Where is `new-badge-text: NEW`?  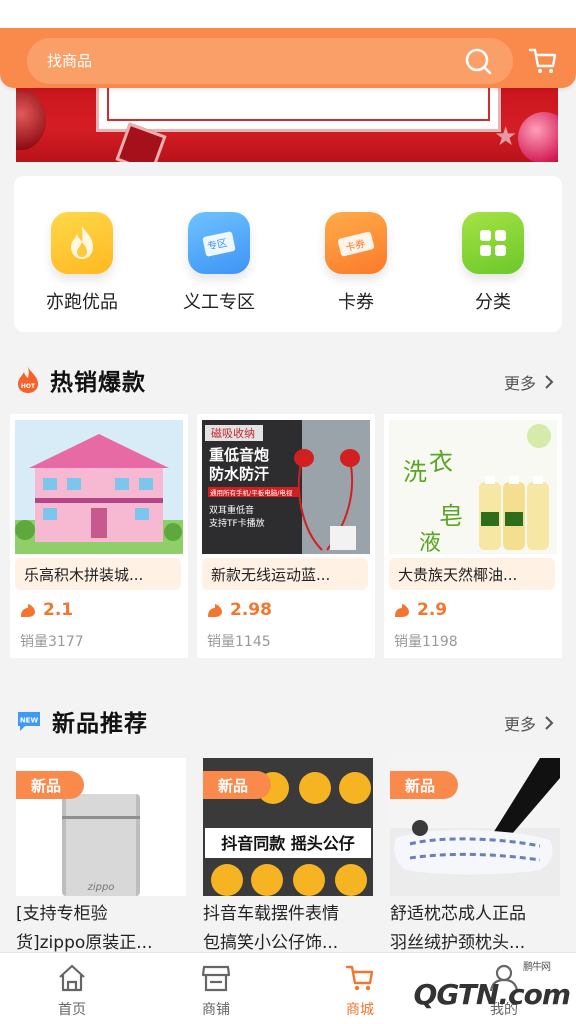
new-badge-text: NEW is located at coordinates (29, 721).